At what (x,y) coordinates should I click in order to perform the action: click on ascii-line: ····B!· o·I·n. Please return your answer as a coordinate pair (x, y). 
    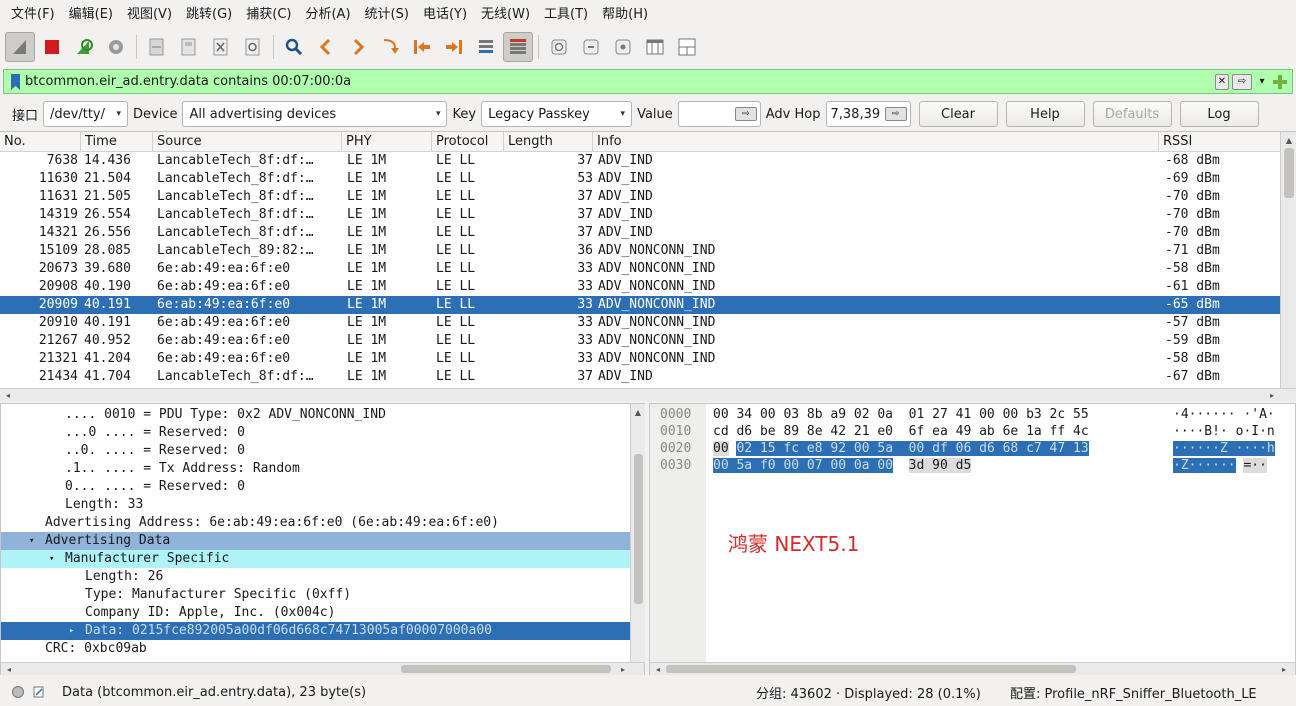
    Looking at the image, I should click on (1228, 431).